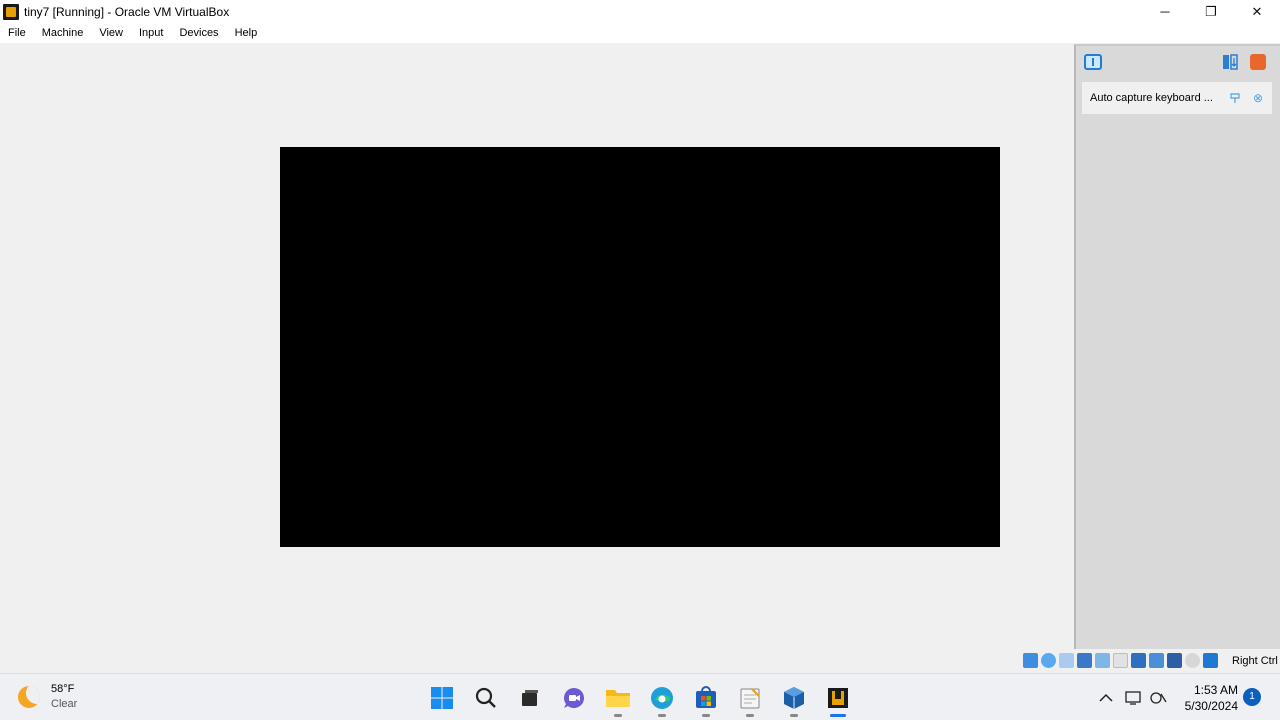  I want to click on close-all-notifications-icon, so click(1258, 62).